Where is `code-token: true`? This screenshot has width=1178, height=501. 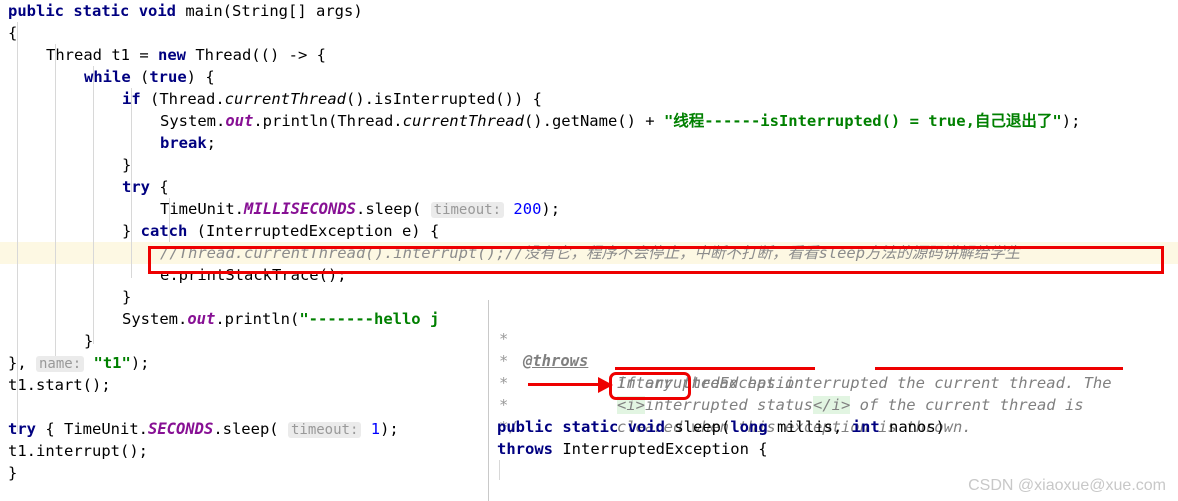
code-token: true is located at coordinates (168, 77).